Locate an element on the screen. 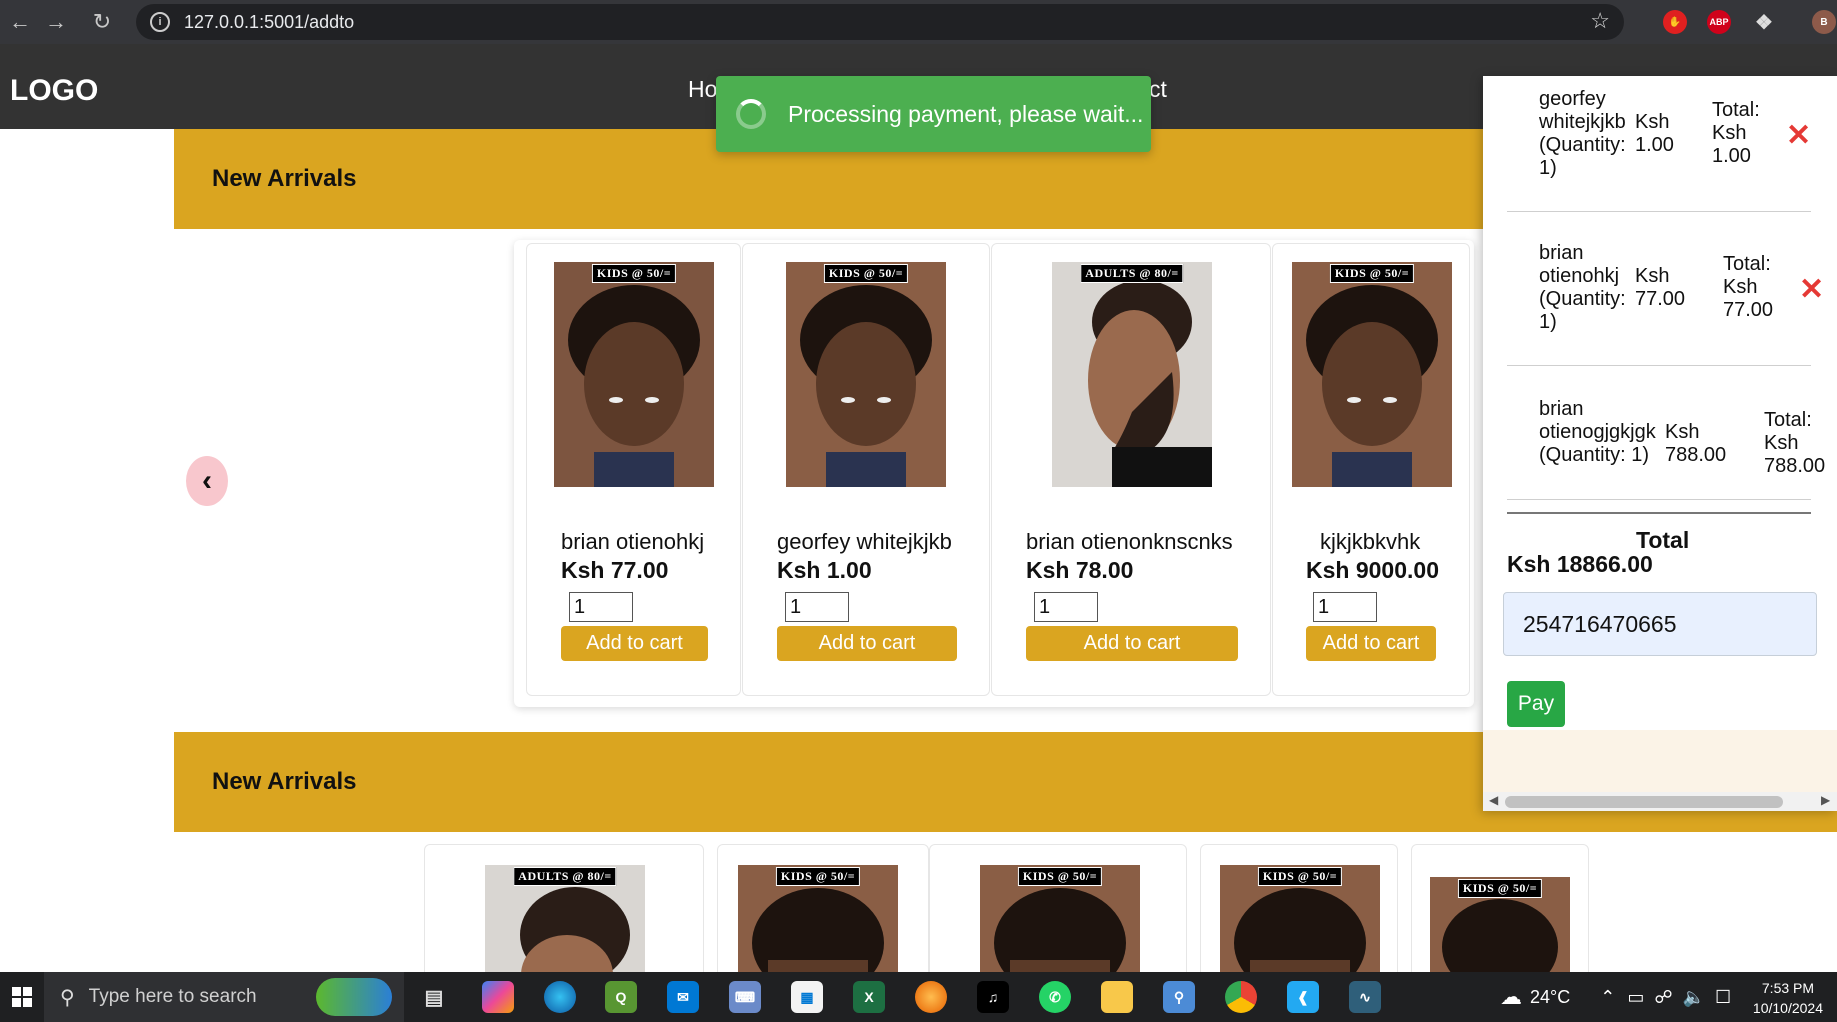 The width and height of the screenshot is (1837, 1022). weather-temp: 24°C is located at coordinates (1550, 997).